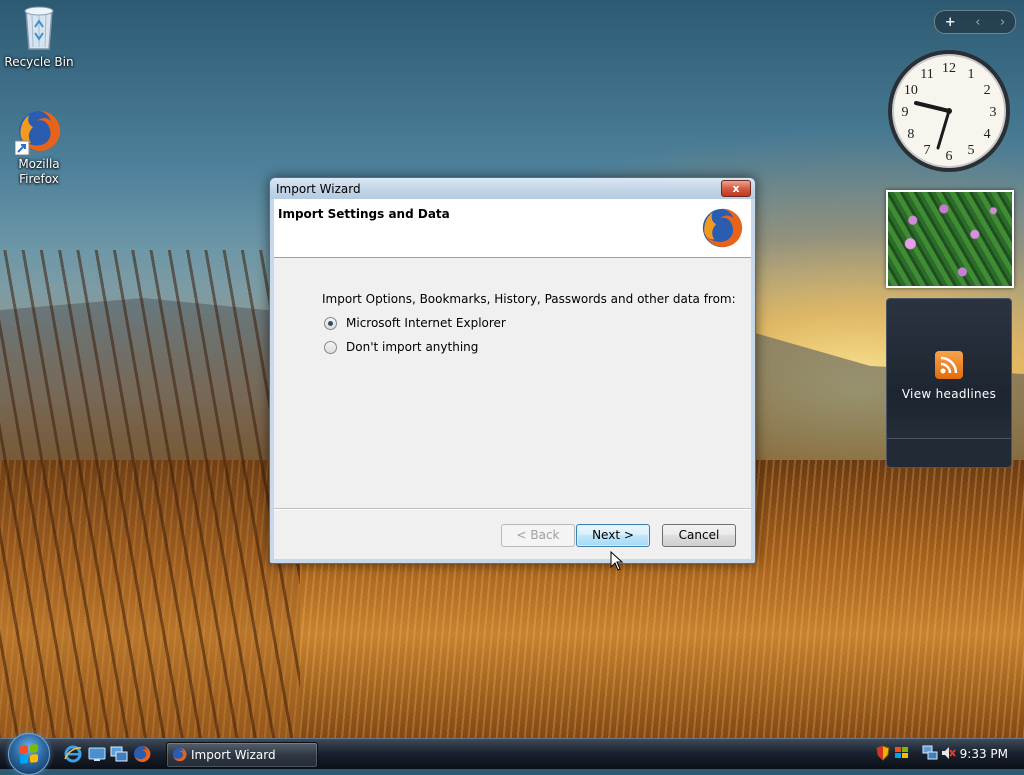  I want to click on windows-logo-icon, so click(29, 754).